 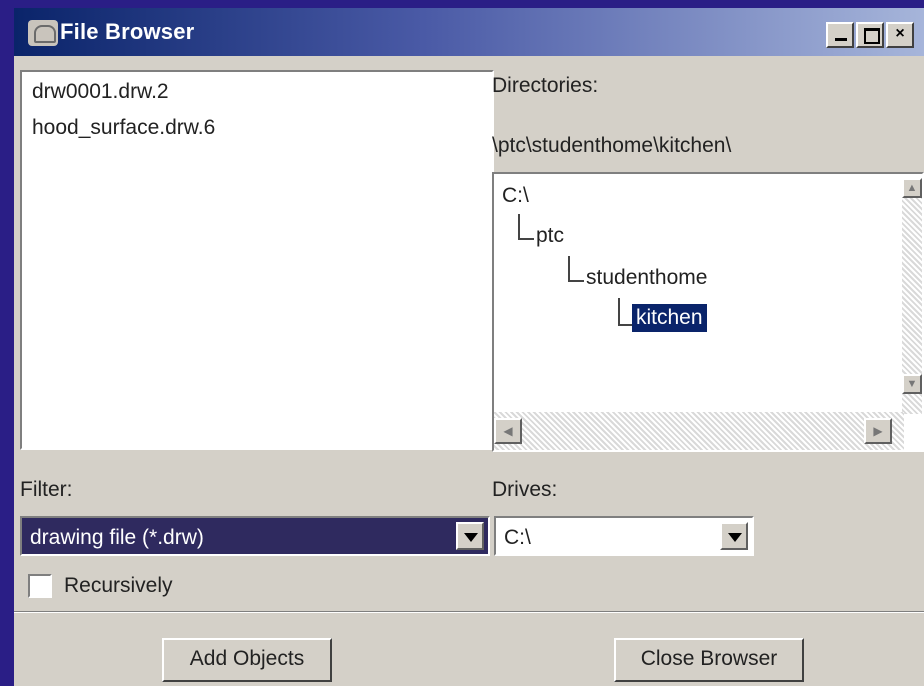 What do you see at coordinates (646, 278) in the screenshot?
I see `tree-node-studenthome: studenthome` at bounding box center [646, 278].